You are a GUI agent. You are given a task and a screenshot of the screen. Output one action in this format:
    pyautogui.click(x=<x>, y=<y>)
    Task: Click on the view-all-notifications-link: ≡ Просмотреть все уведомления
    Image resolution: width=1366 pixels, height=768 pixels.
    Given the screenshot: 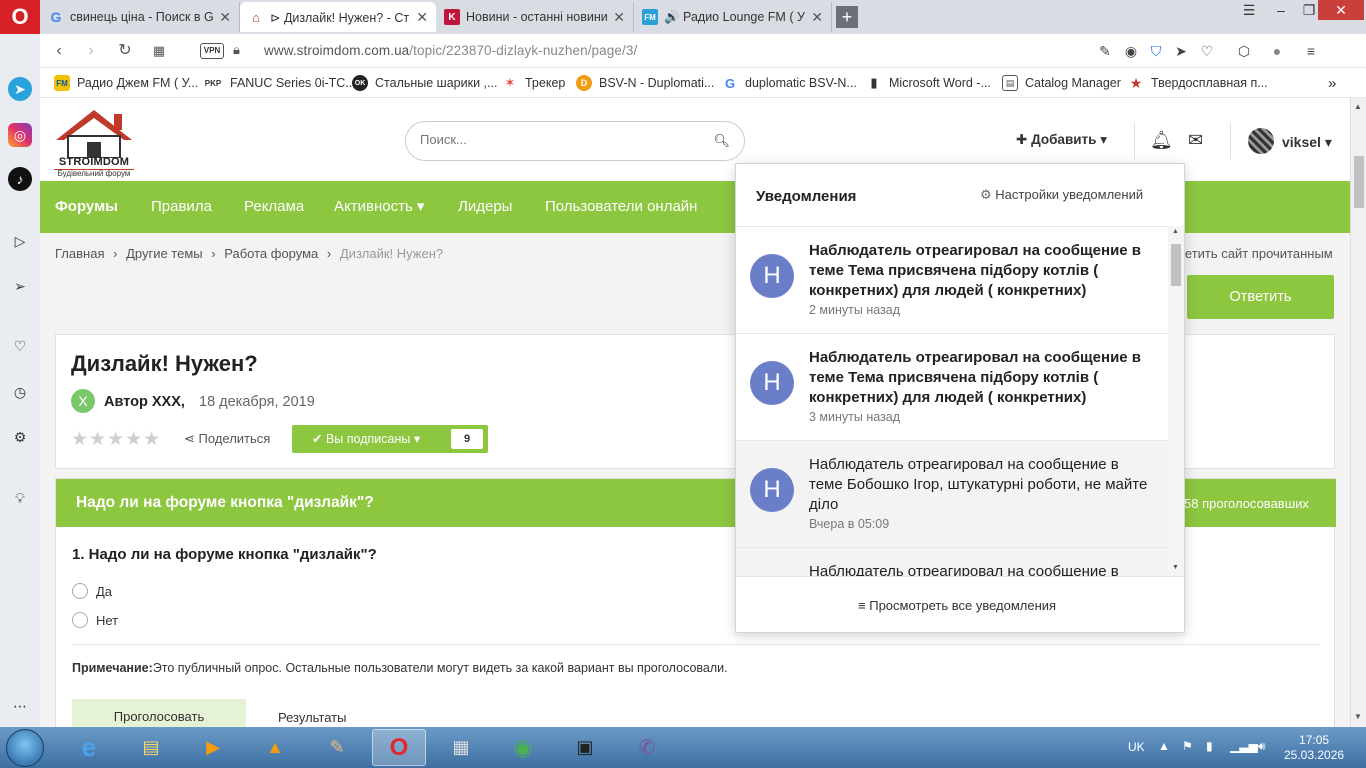 What is the action you would take?
    pyautogui.click(x=957, y=605)
    